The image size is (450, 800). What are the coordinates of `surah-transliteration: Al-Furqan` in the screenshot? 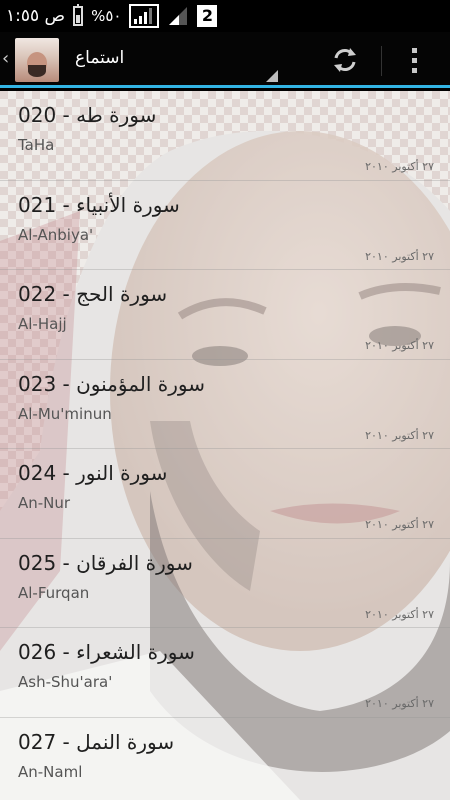 It's located at (54, 592).